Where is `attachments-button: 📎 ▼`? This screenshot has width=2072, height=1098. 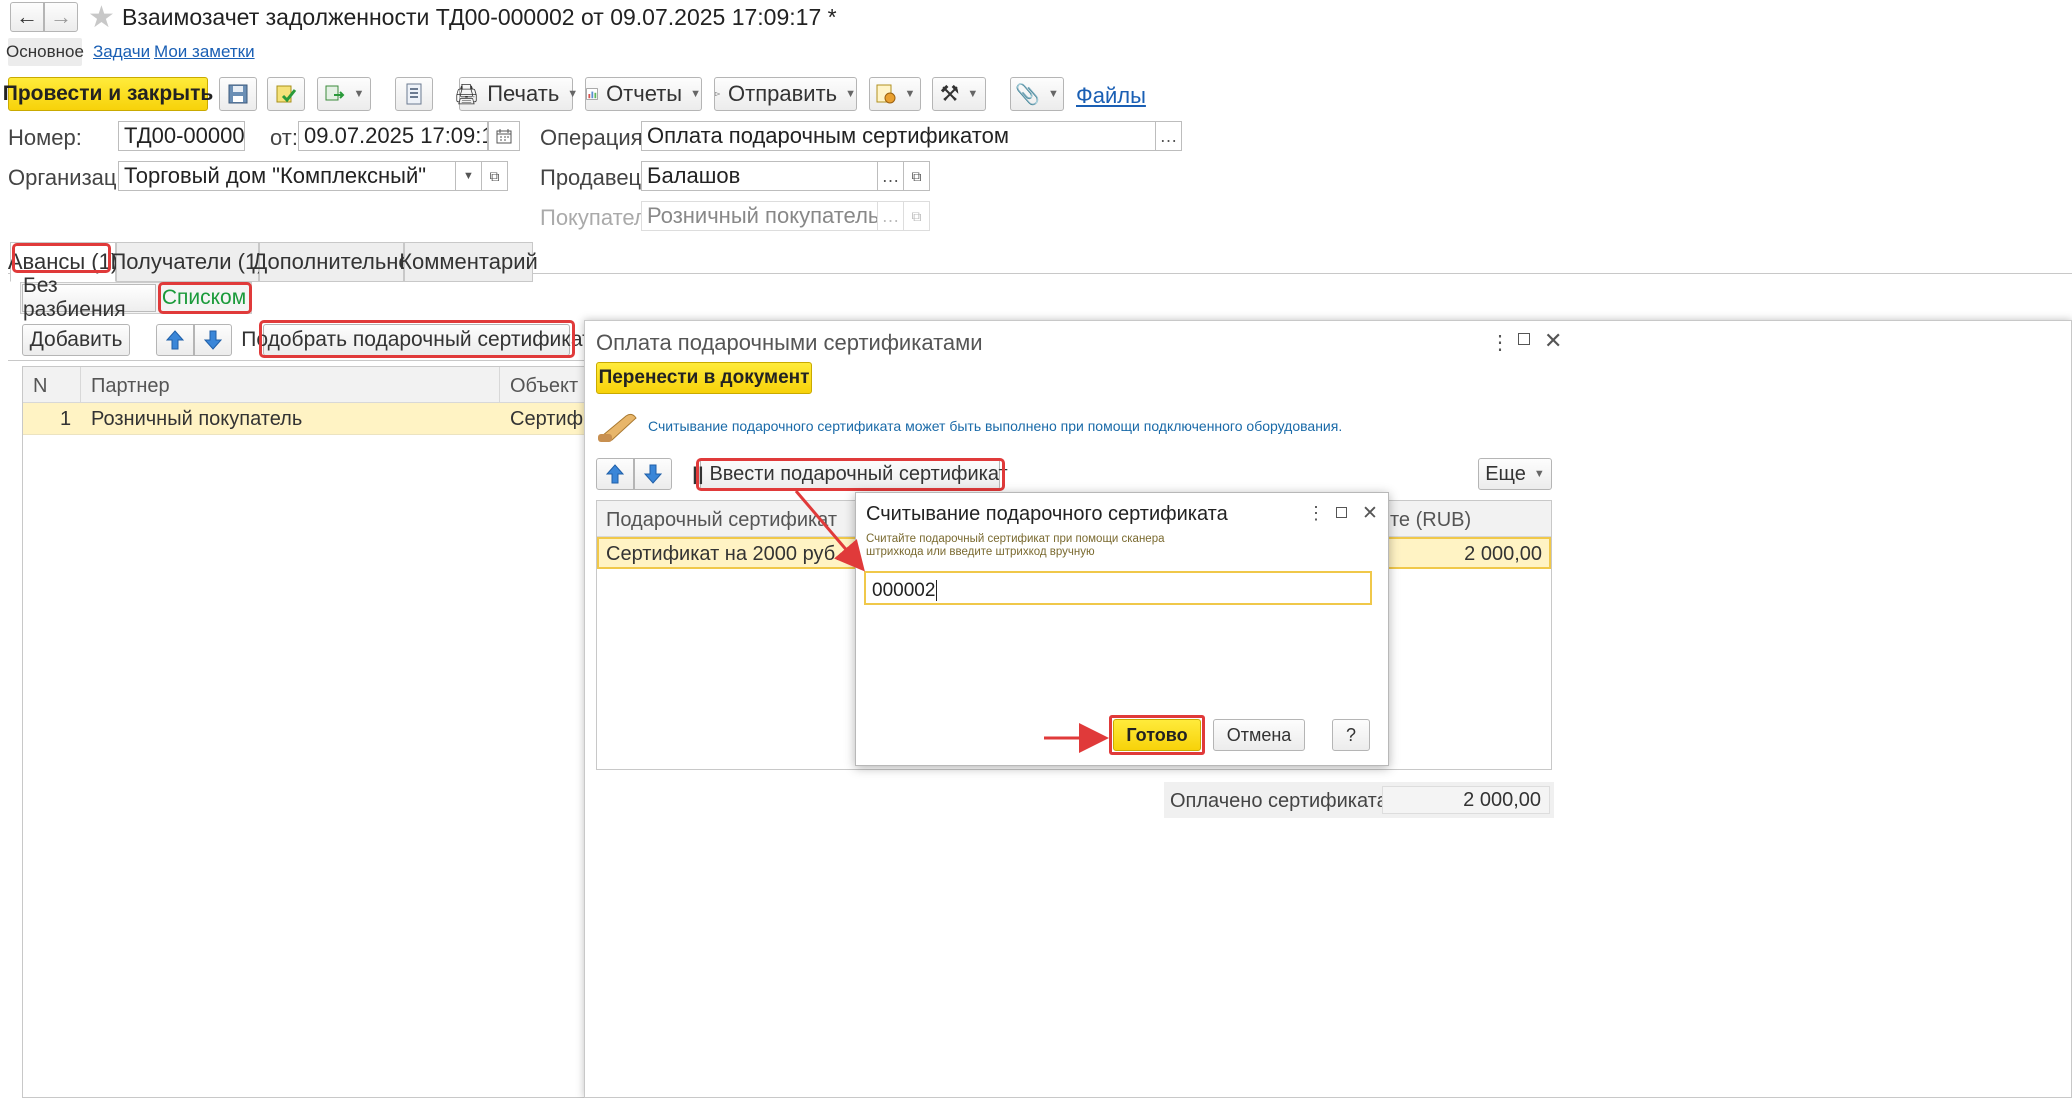
attachments-button: 📎 ▼ is located at coordinates (1037, 94).